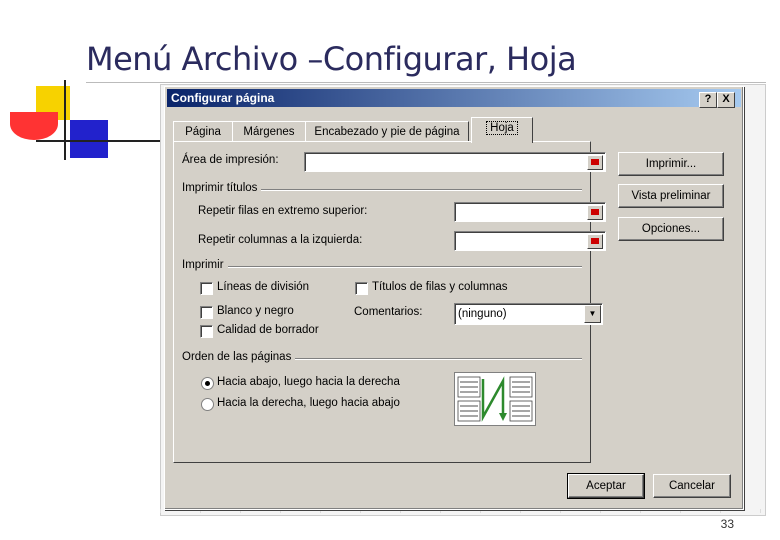  I want to click on over-then-down-radio, so click(207, 404).